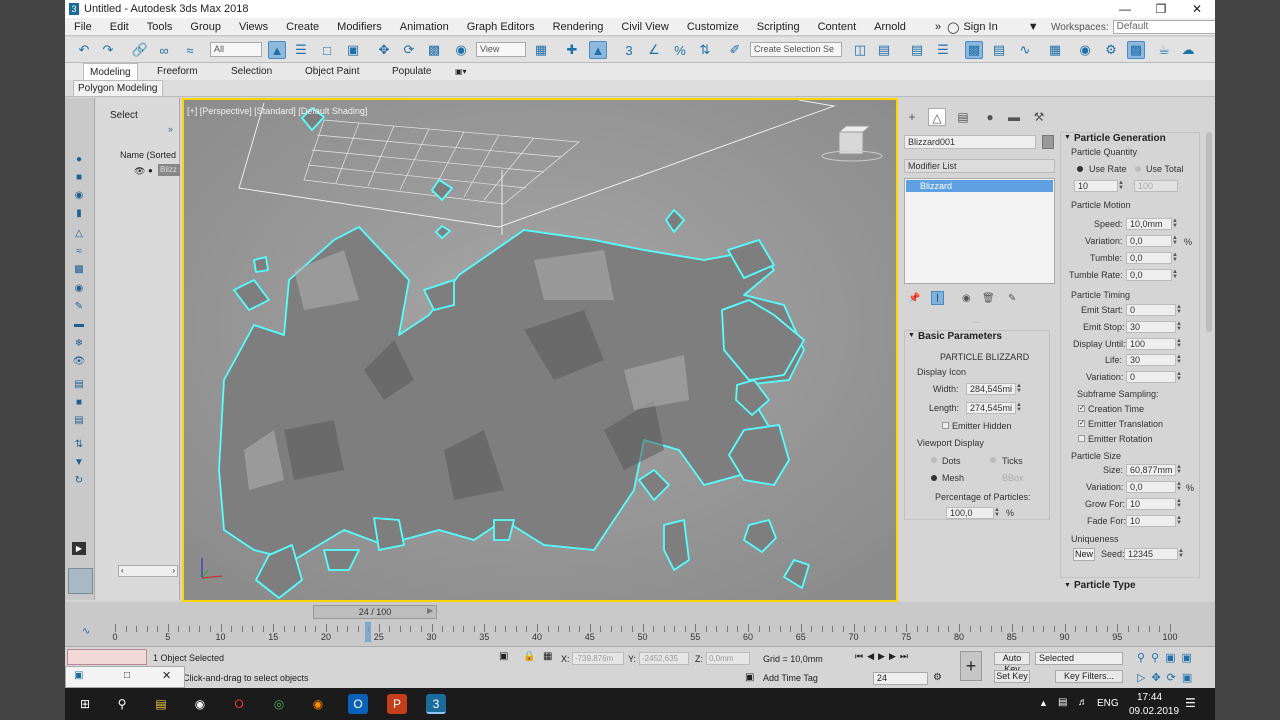  Describe the element at coordinates (424, 27) in the screenshot. I see `menu-animation: Animation` at that location.